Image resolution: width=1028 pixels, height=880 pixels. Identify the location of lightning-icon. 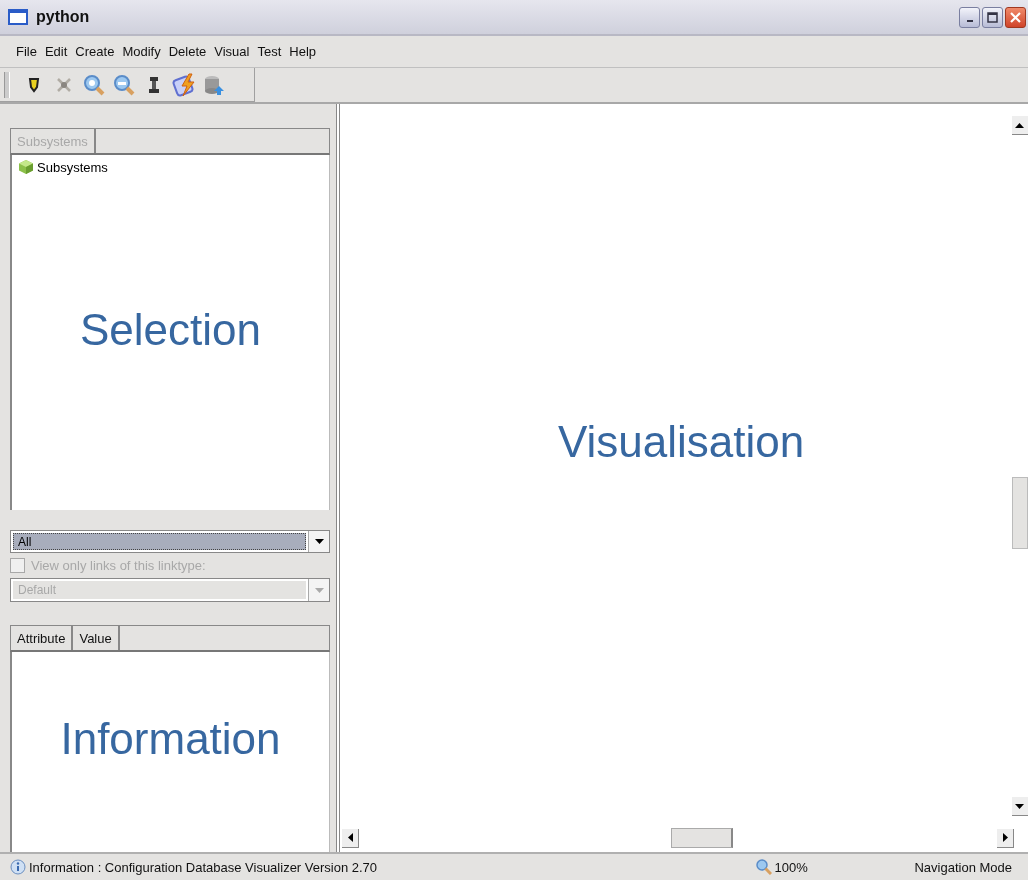
(184, 84).